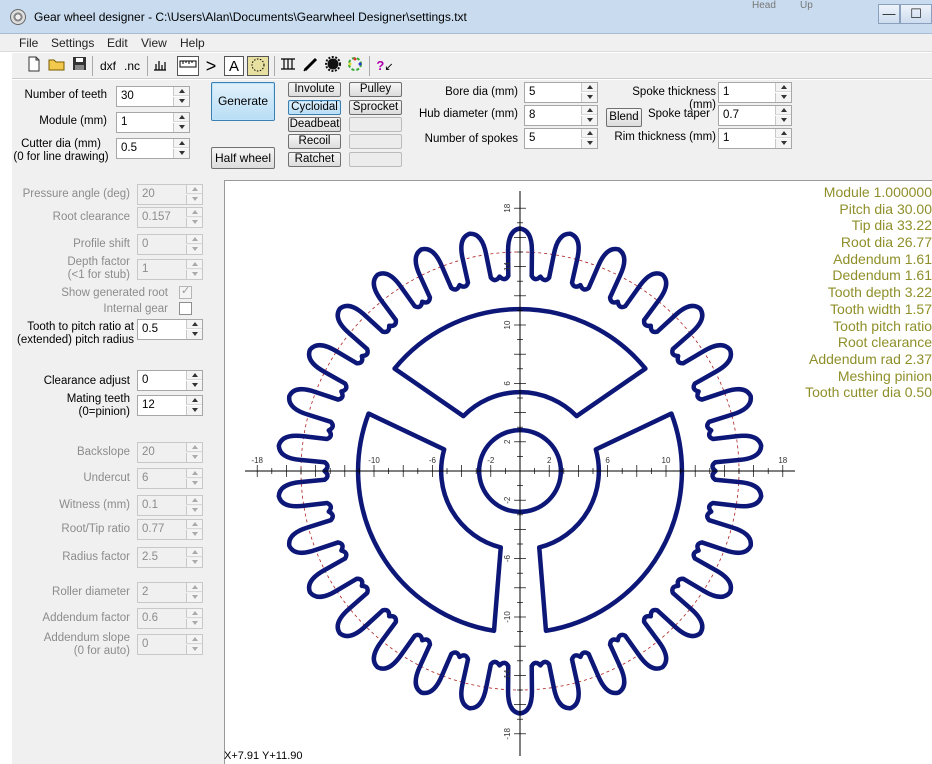  What do you see at coordinates (188, 66) in the screenshot?
I see `ruler-icon` at bounding box center [188, 66].